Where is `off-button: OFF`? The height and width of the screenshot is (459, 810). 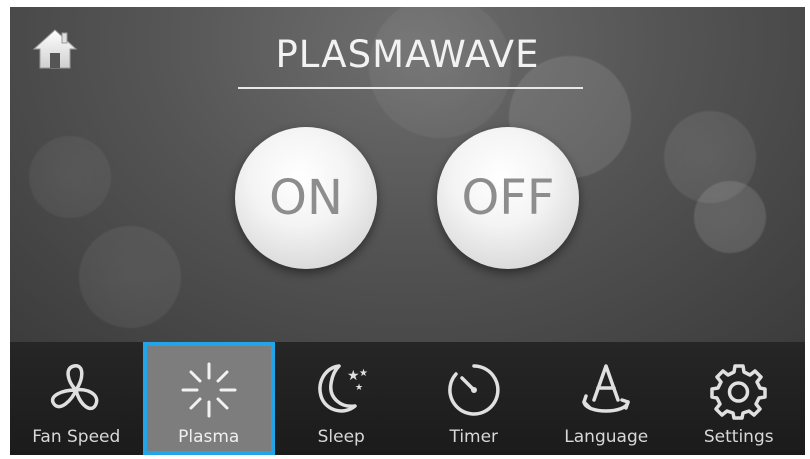
off-button: OFF is located at coordinates (508, 198).